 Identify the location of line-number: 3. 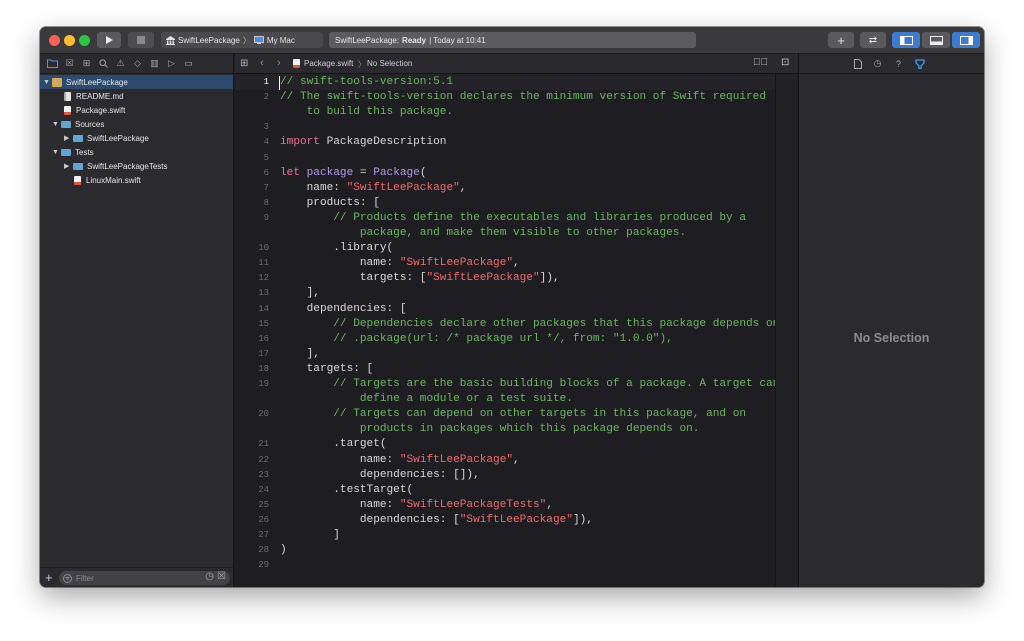
(266, 127).